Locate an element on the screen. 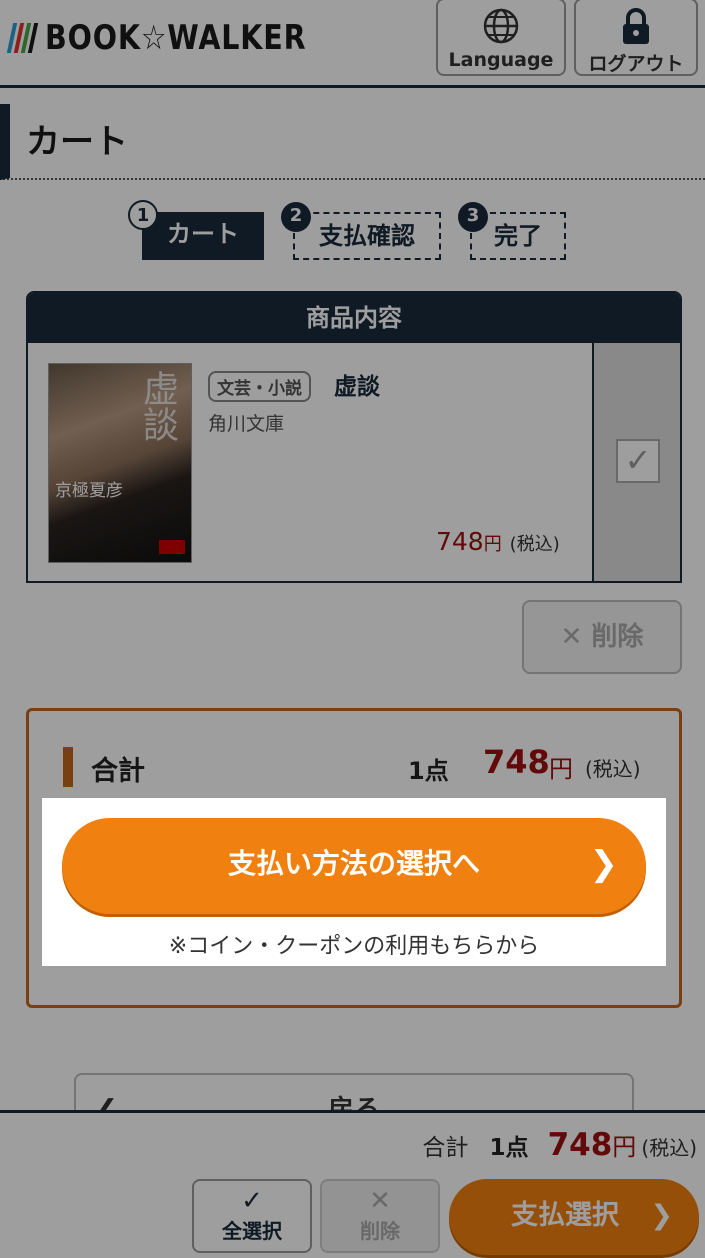 The image size is (705, 1258). language-label: Language is located at coordinates (501, 60).